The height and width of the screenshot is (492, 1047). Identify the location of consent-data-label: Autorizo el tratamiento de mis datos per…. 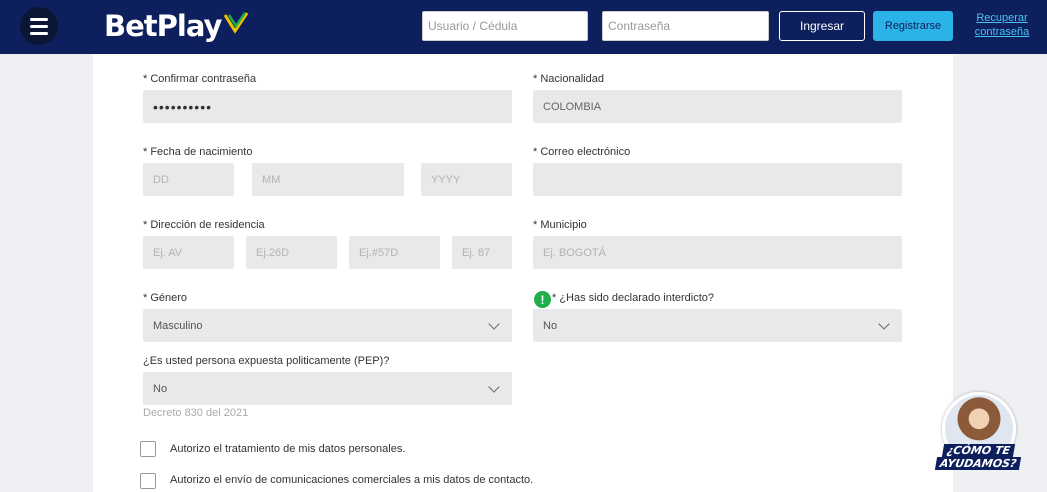
(288, 449).